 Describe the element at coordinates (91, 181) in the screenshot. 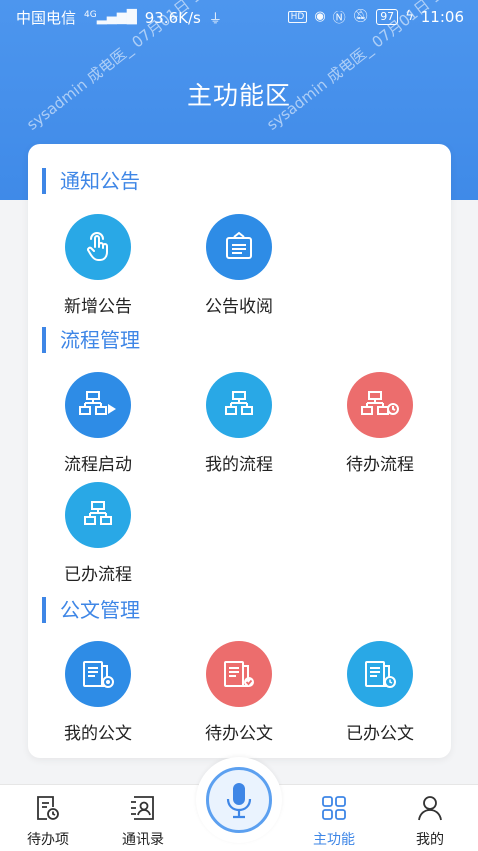

I see `section-title-notice: 通知公告` at that location.